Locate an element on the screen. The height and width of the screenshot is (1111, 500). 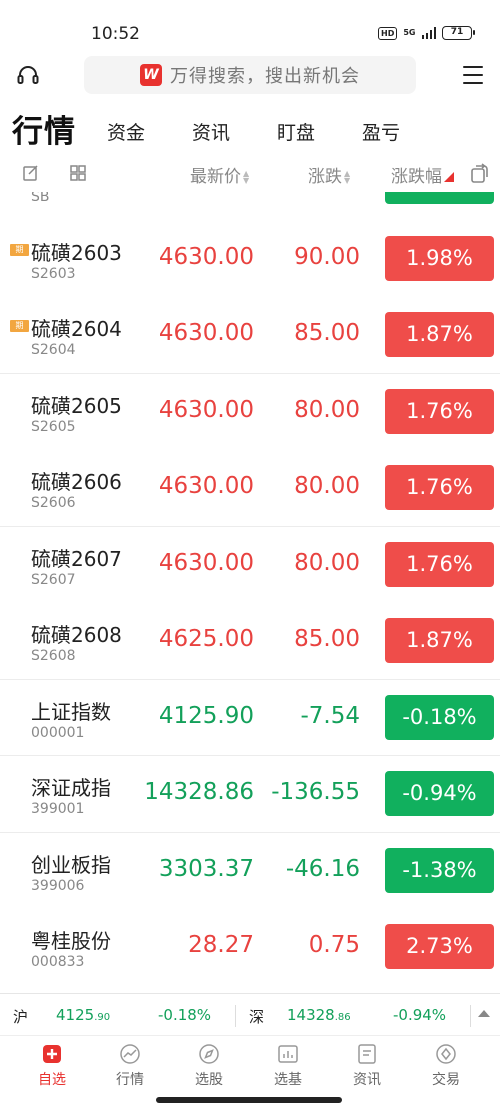
item-code: 000001 is located at coordinates (58, 732).